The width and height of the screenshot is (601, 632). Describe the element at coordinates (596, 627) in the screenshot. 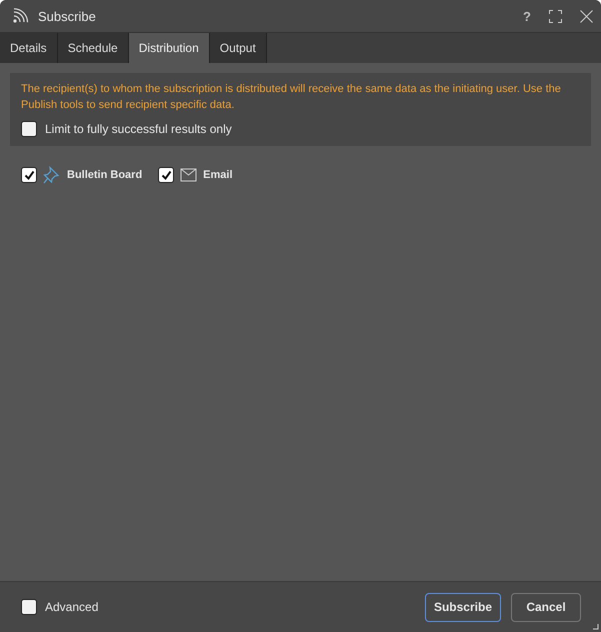

I see `resize-grip-icon` at that location.